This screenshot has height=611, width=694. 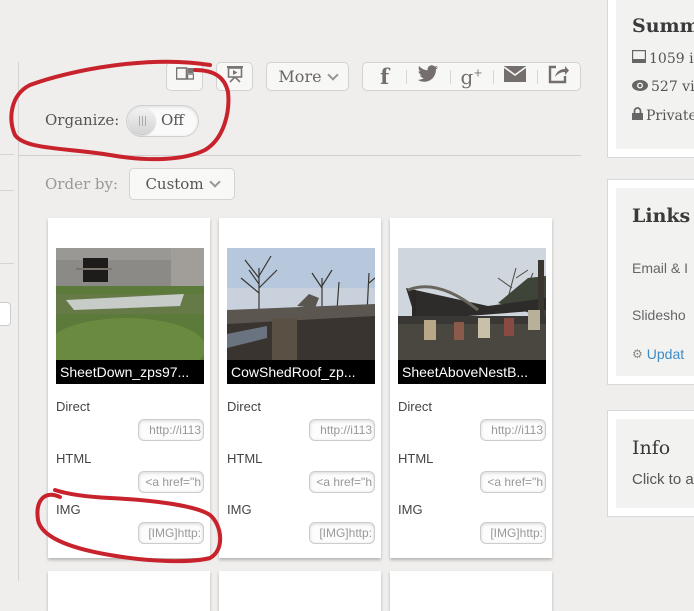 I want to click on share-arrow-icon, so click(x=558, y=77).